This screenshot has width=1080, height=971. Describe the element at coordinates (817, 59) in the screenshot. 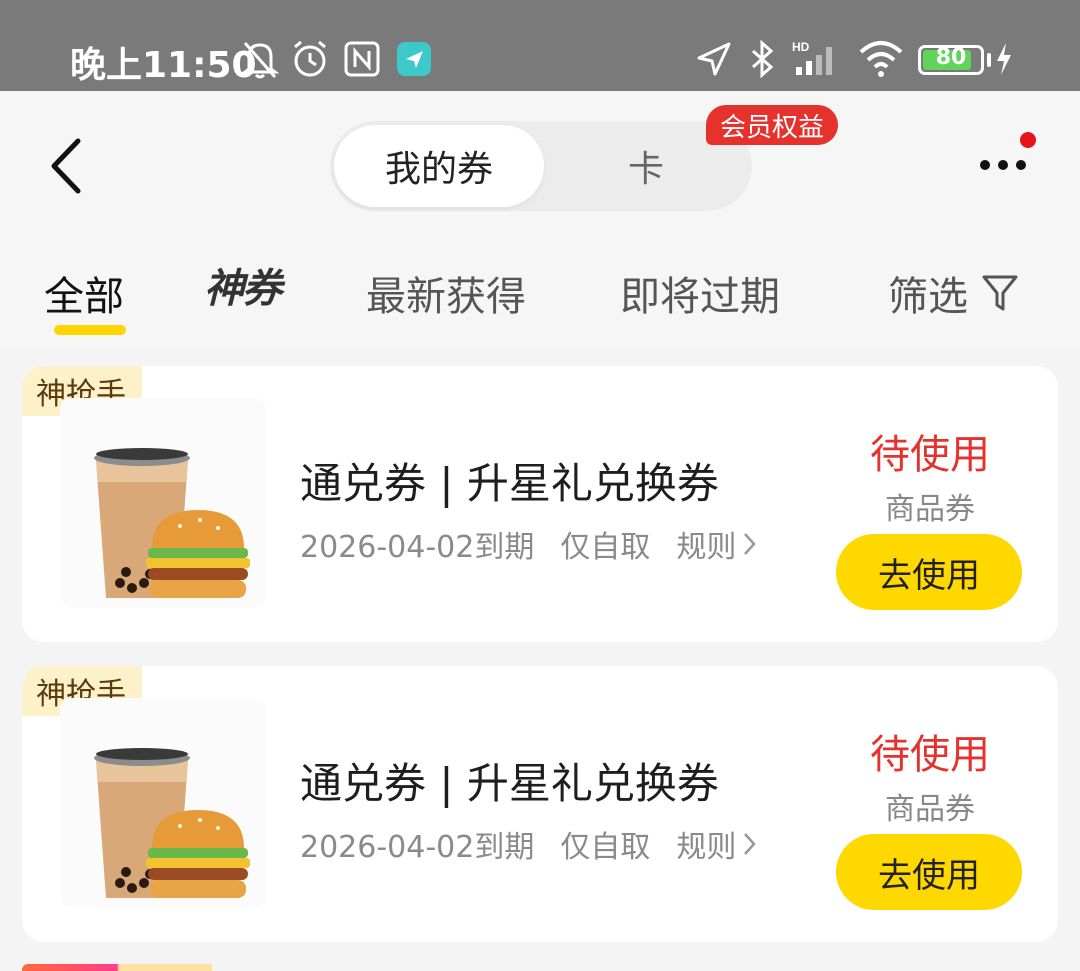

I see `signal-hd-icon: HD` at that location.